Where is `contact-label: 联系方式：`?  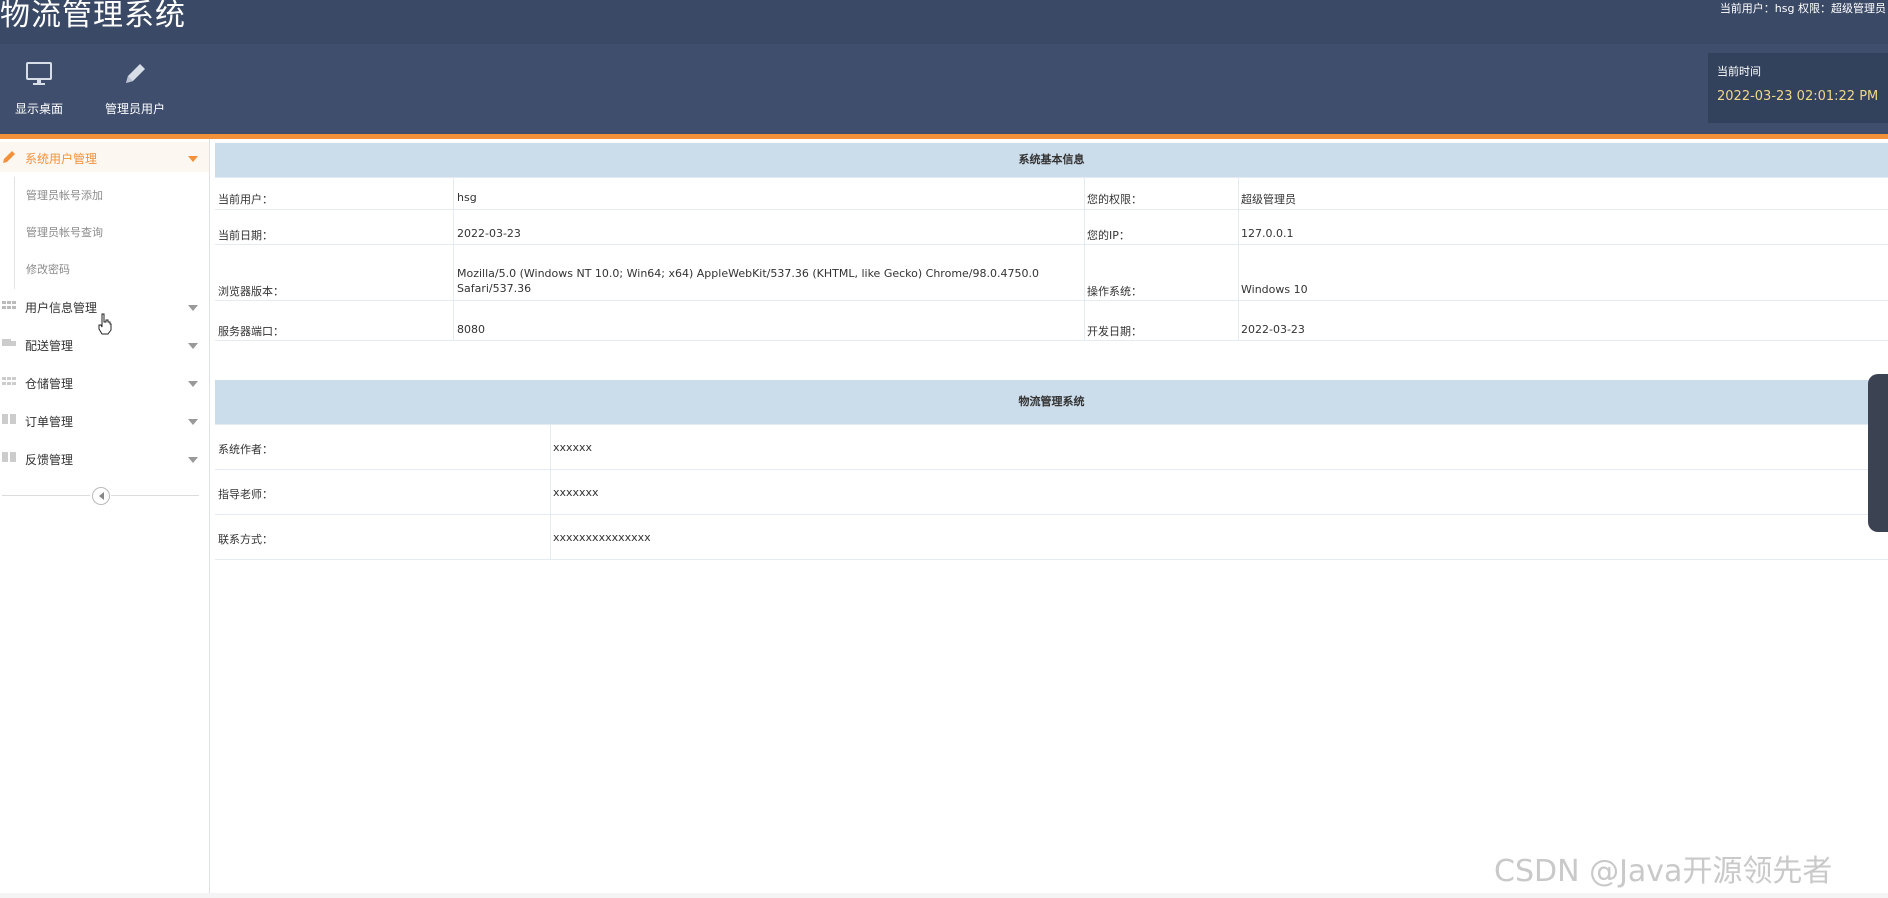
contact-label: 联系方式： is located at coordinates (245, 539).